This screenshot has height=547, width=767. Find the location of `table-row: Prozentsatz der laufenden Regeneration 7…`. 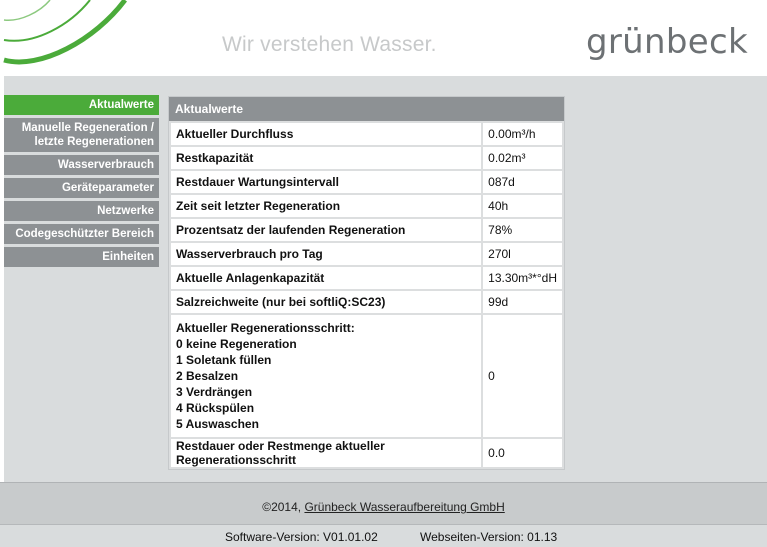

table-row: Prozentsatz der laufenden Regeneration 7… is located at coordinates (366, 230).